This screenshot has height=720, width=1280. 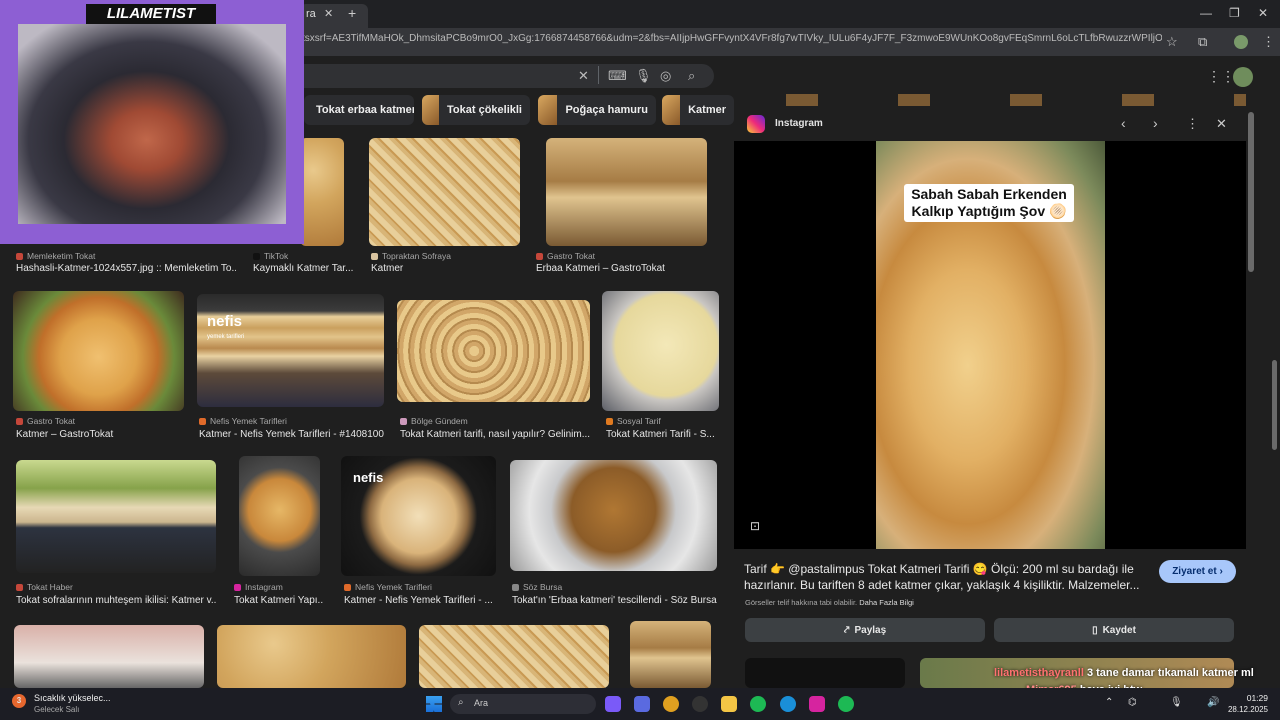 What do you see at coordinates (643, 76) in the screenshot?
I see `mic-icon: 🎙` at bounding box center [643, 76].